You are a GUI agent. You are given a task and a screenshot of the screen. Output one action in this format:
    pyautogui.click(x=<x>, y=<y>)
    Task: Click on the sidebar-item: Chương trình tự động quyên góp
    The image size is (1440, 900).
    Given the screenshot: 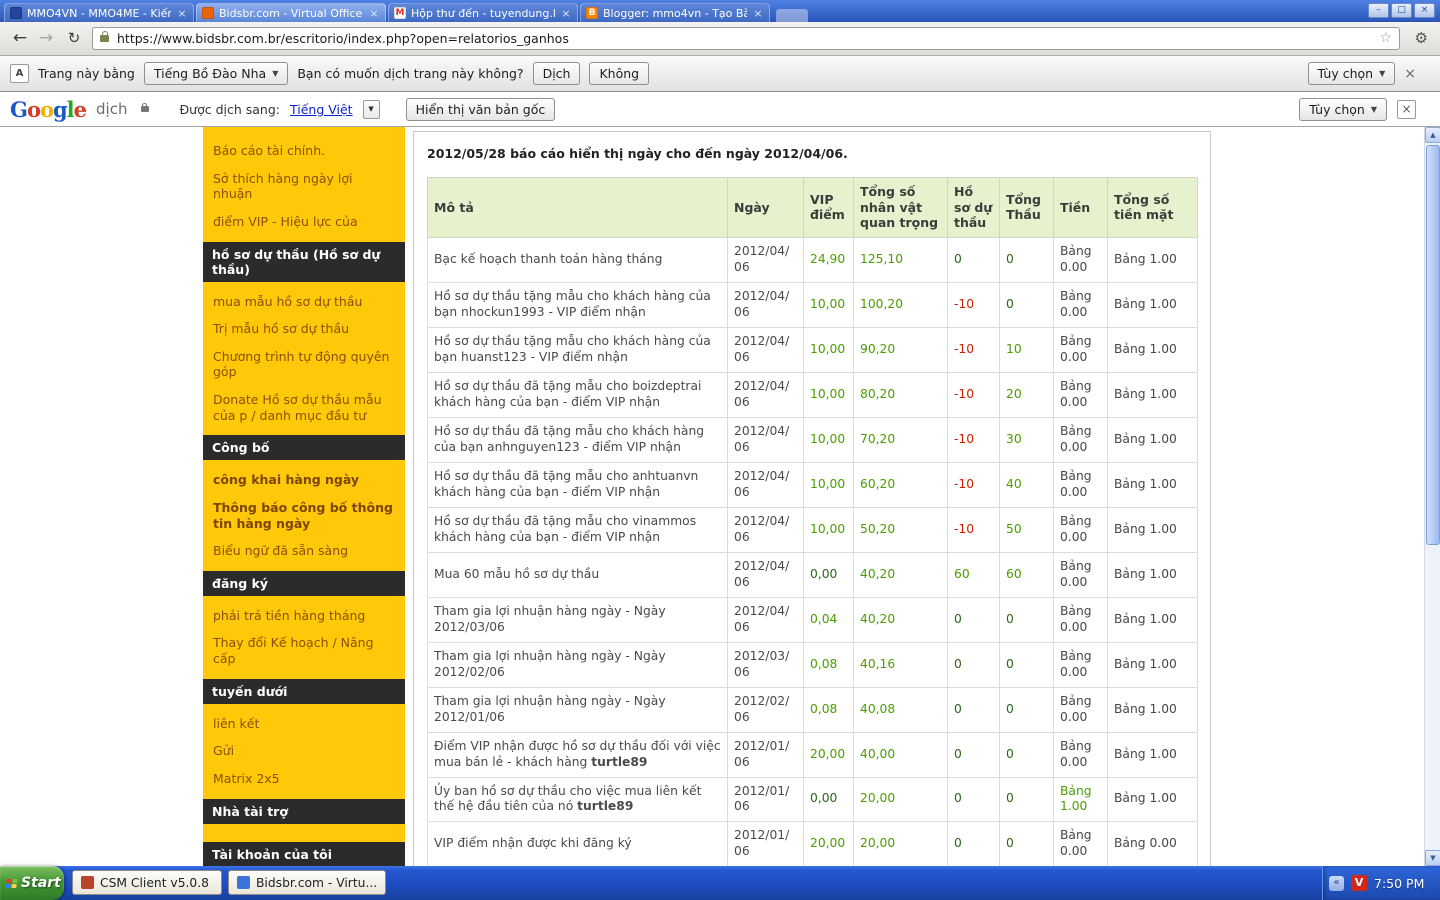 What is the action you would take?
    pyautogui.click(x=304, y=364)
    